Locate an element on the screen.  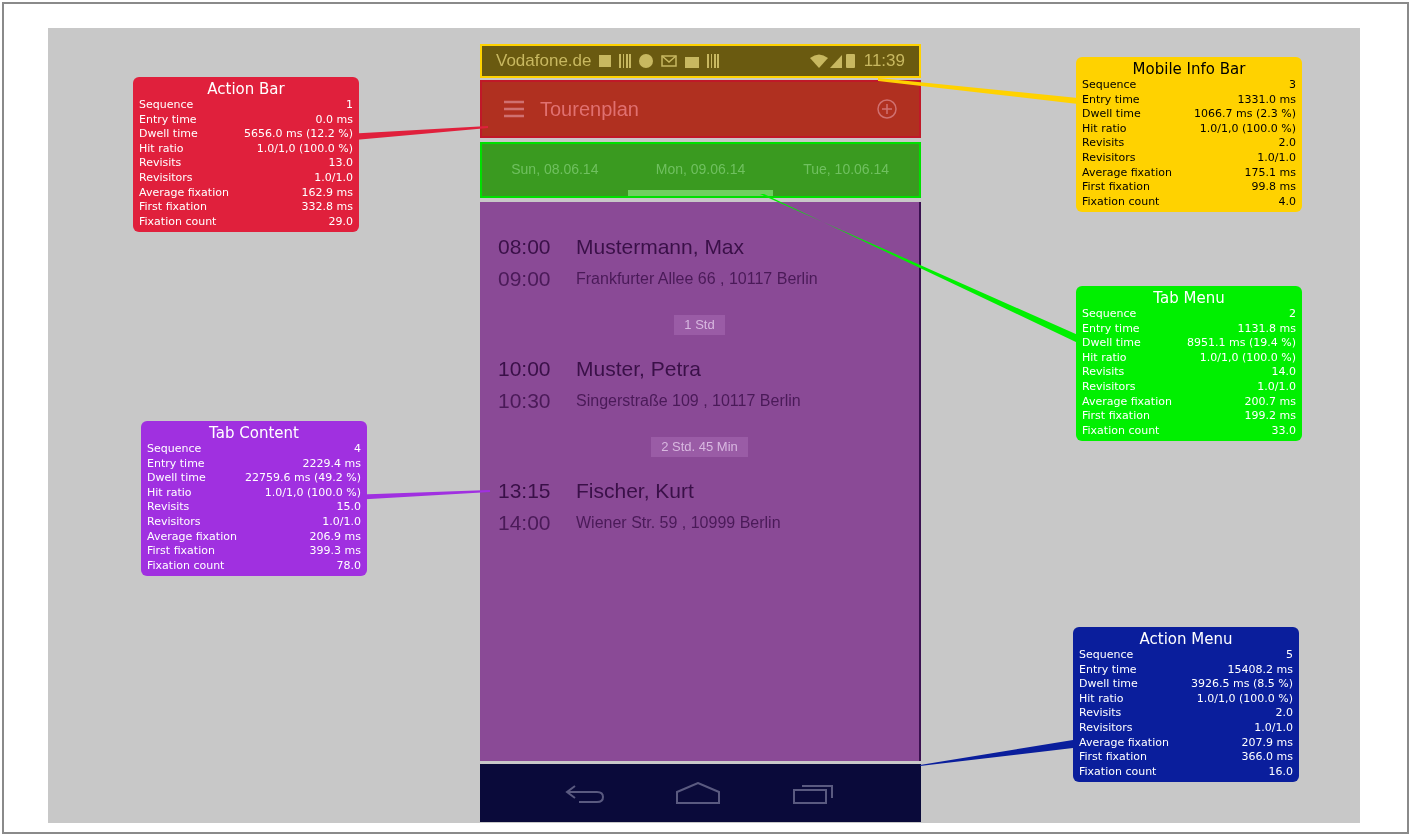
date-tab: Tue, 10.06.14 is located at coordinates (846, 170).